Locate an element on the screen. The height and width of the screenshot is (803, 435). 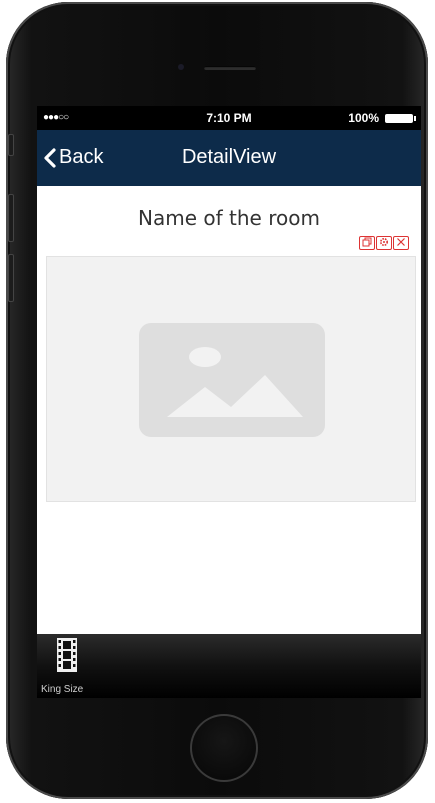
mute-switch is located at coordinates (11, 145).